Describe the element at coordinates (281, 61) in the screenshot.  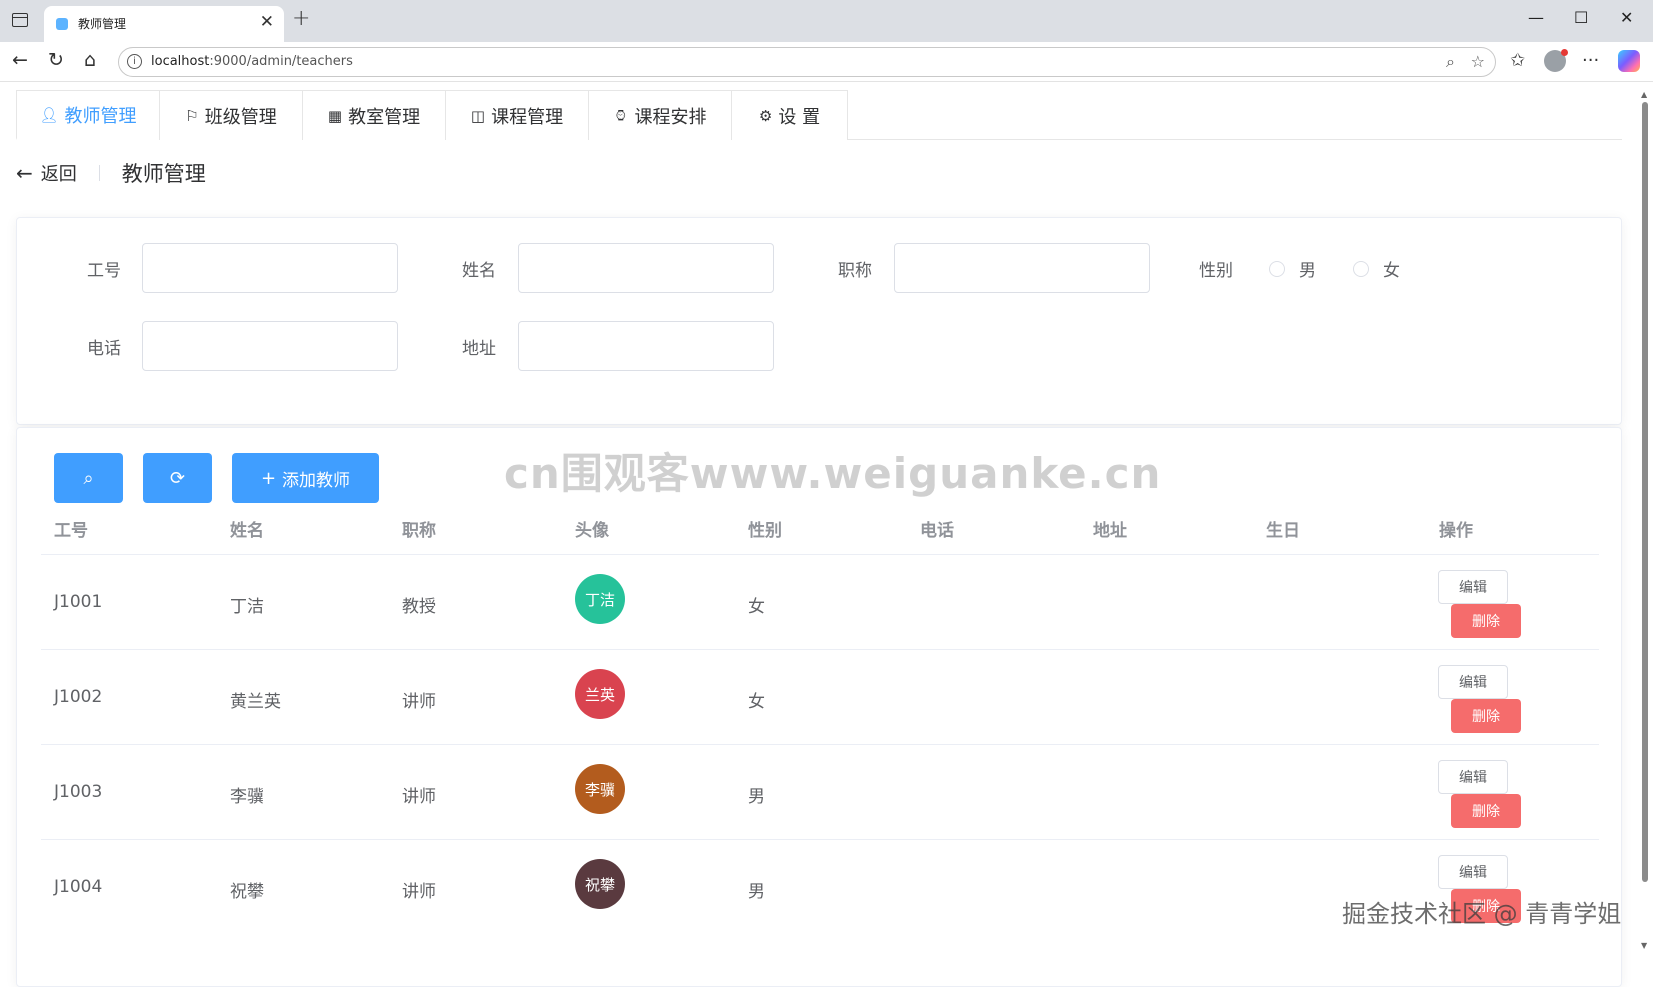
I see `url-path: :9000/admin/teachers` at that location.